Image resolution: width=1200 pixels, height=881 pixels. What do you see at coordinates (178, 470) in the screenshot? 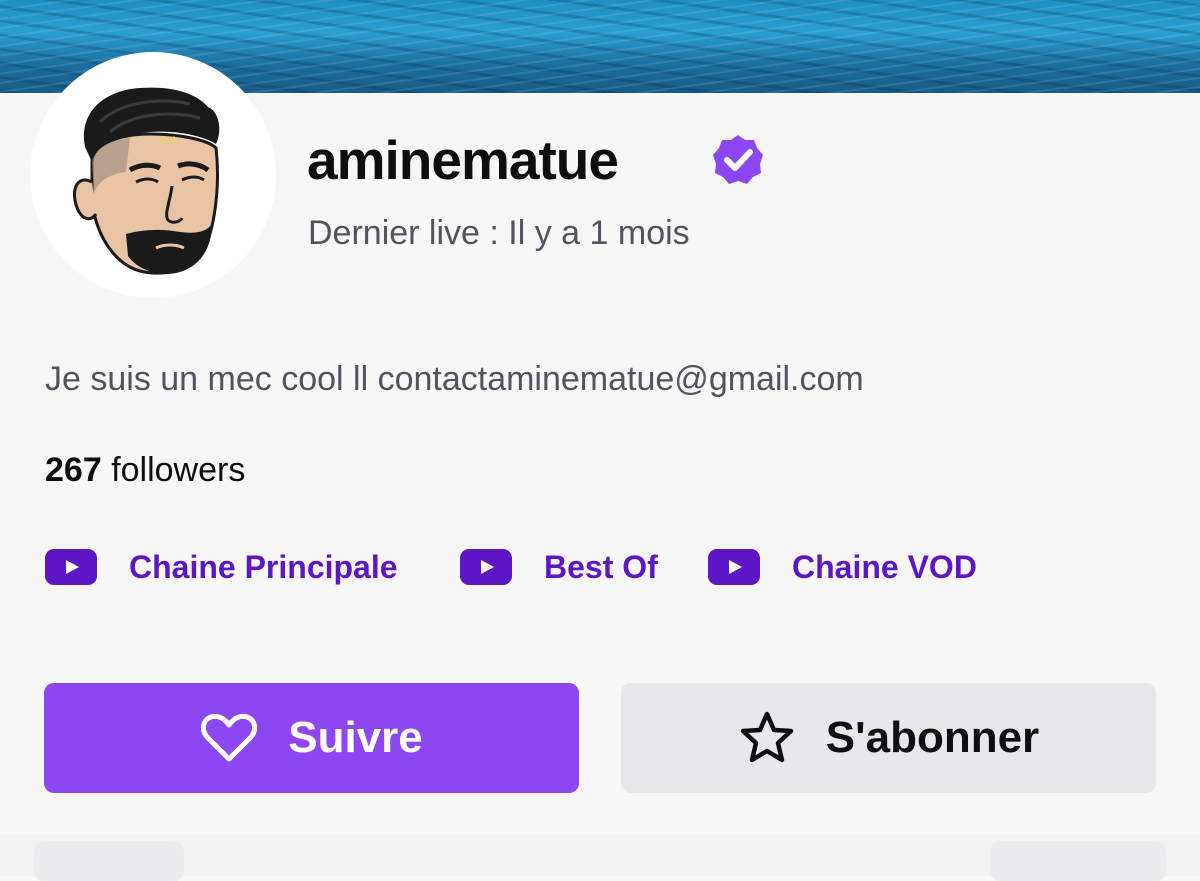
I see `followers-label: followers` at bounding box center [178, 470].